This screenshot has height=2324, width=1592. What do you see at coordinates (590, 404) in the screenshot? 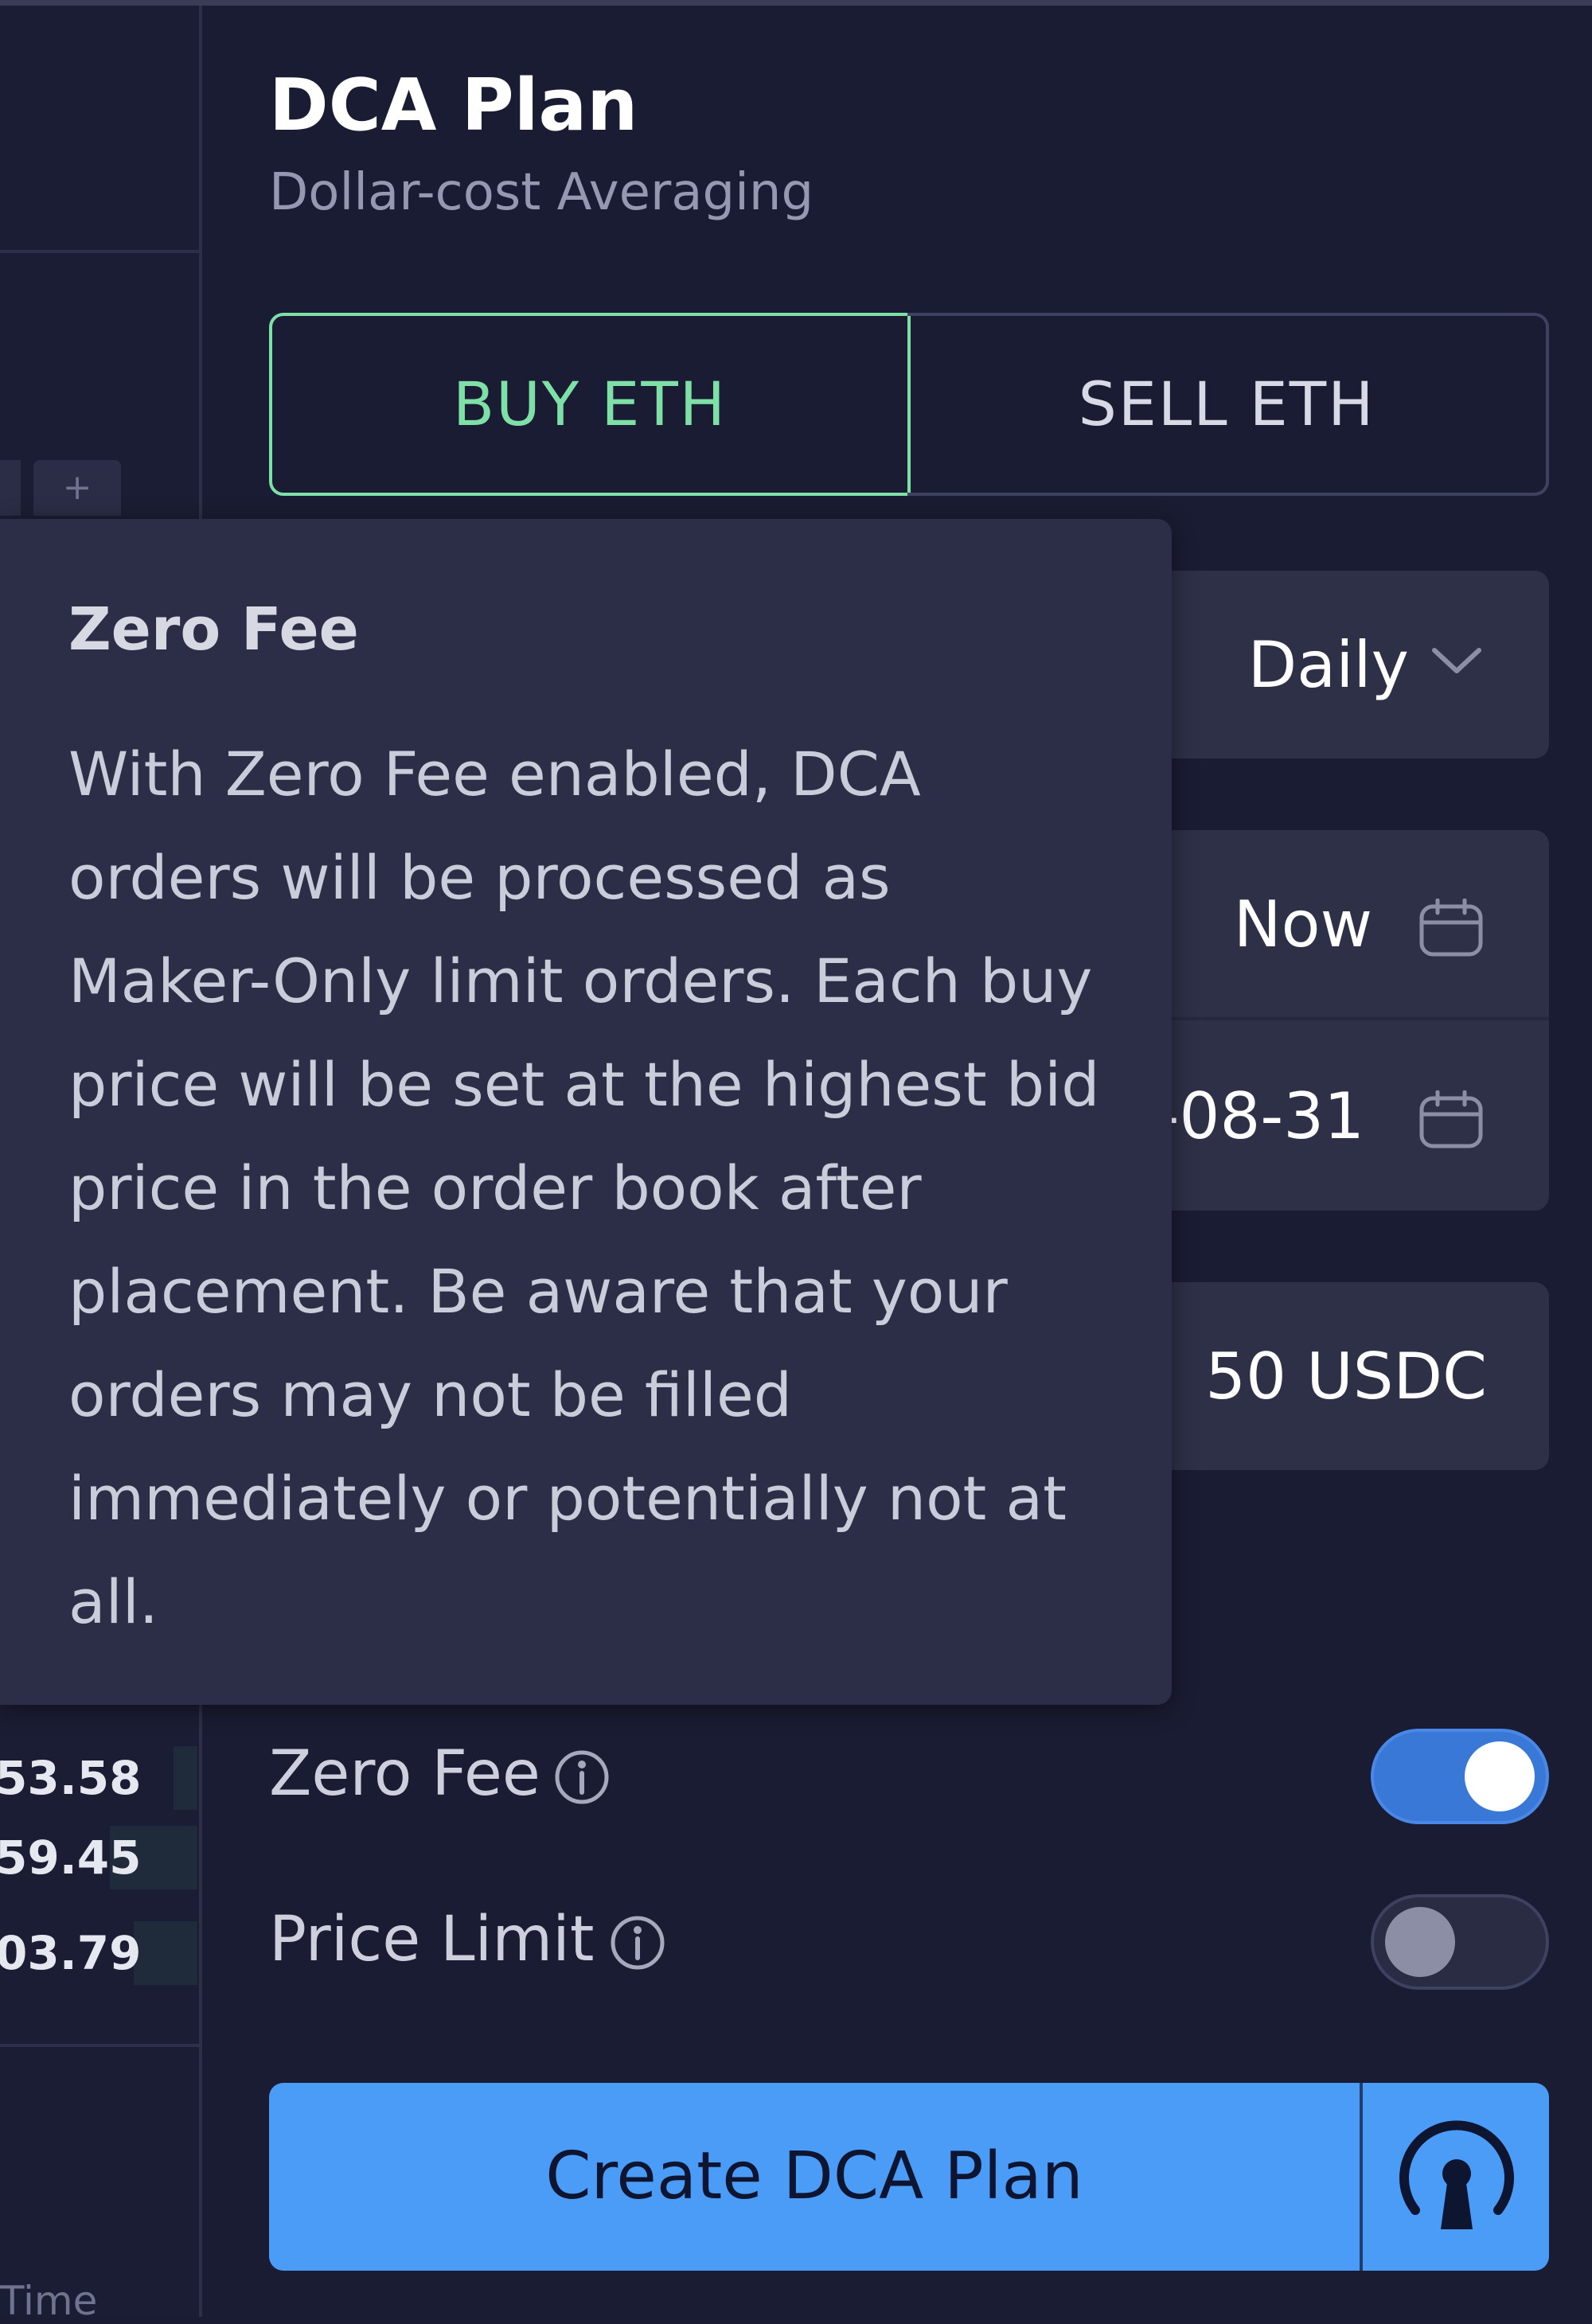
I see `buy-eth-tab: BUY ETH` at bounding box center [590, 404].